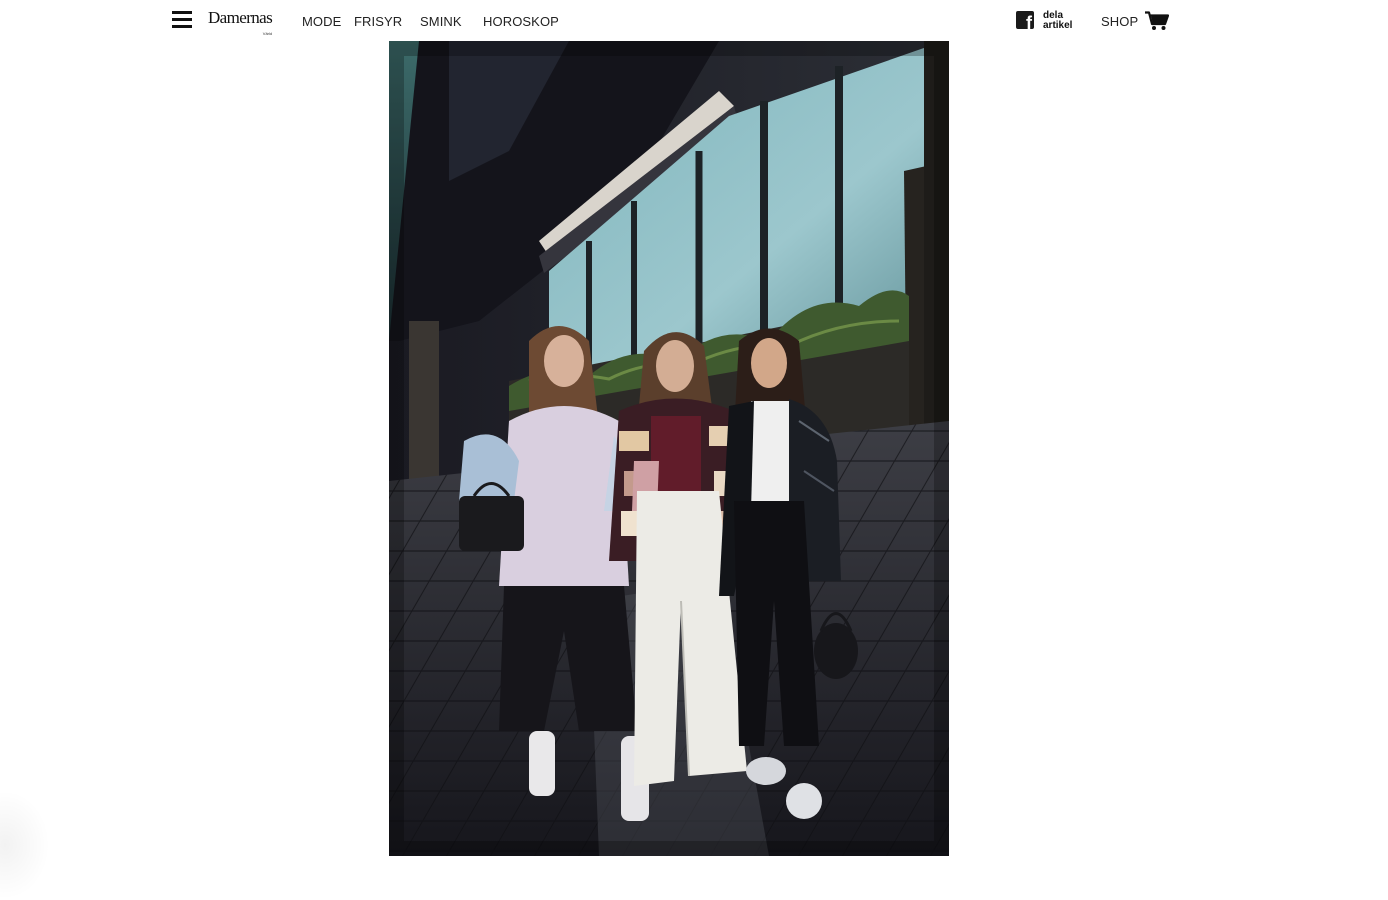  What do you see at coordinates (240, 22) in the screenshot?
I see `site-logo: Damernas Värld` at bounding box center [240, 22].